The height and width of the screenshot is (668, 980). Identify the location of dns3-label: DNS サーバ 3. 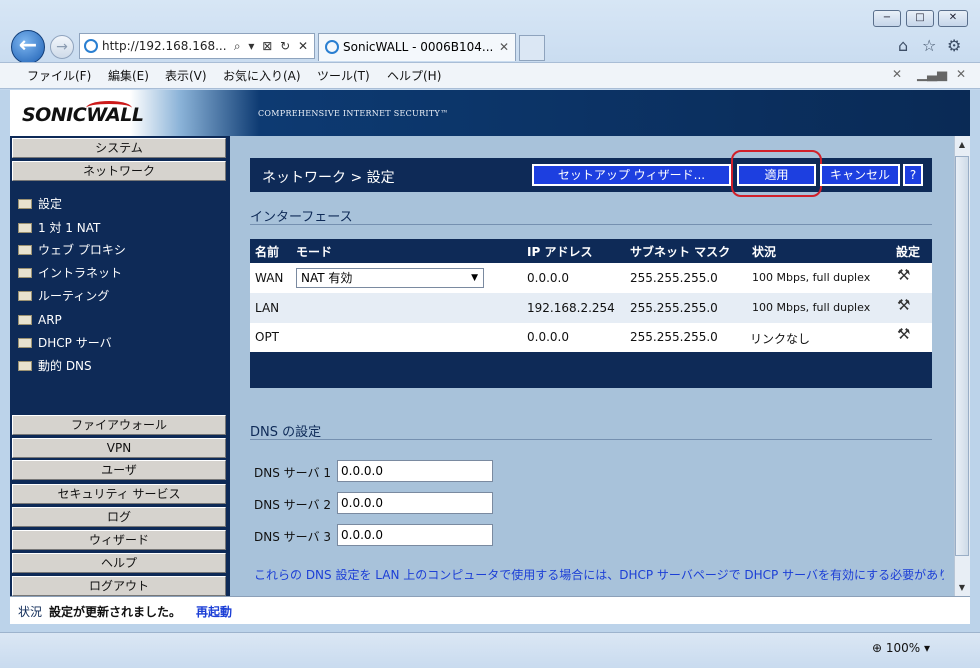
(292, 537).